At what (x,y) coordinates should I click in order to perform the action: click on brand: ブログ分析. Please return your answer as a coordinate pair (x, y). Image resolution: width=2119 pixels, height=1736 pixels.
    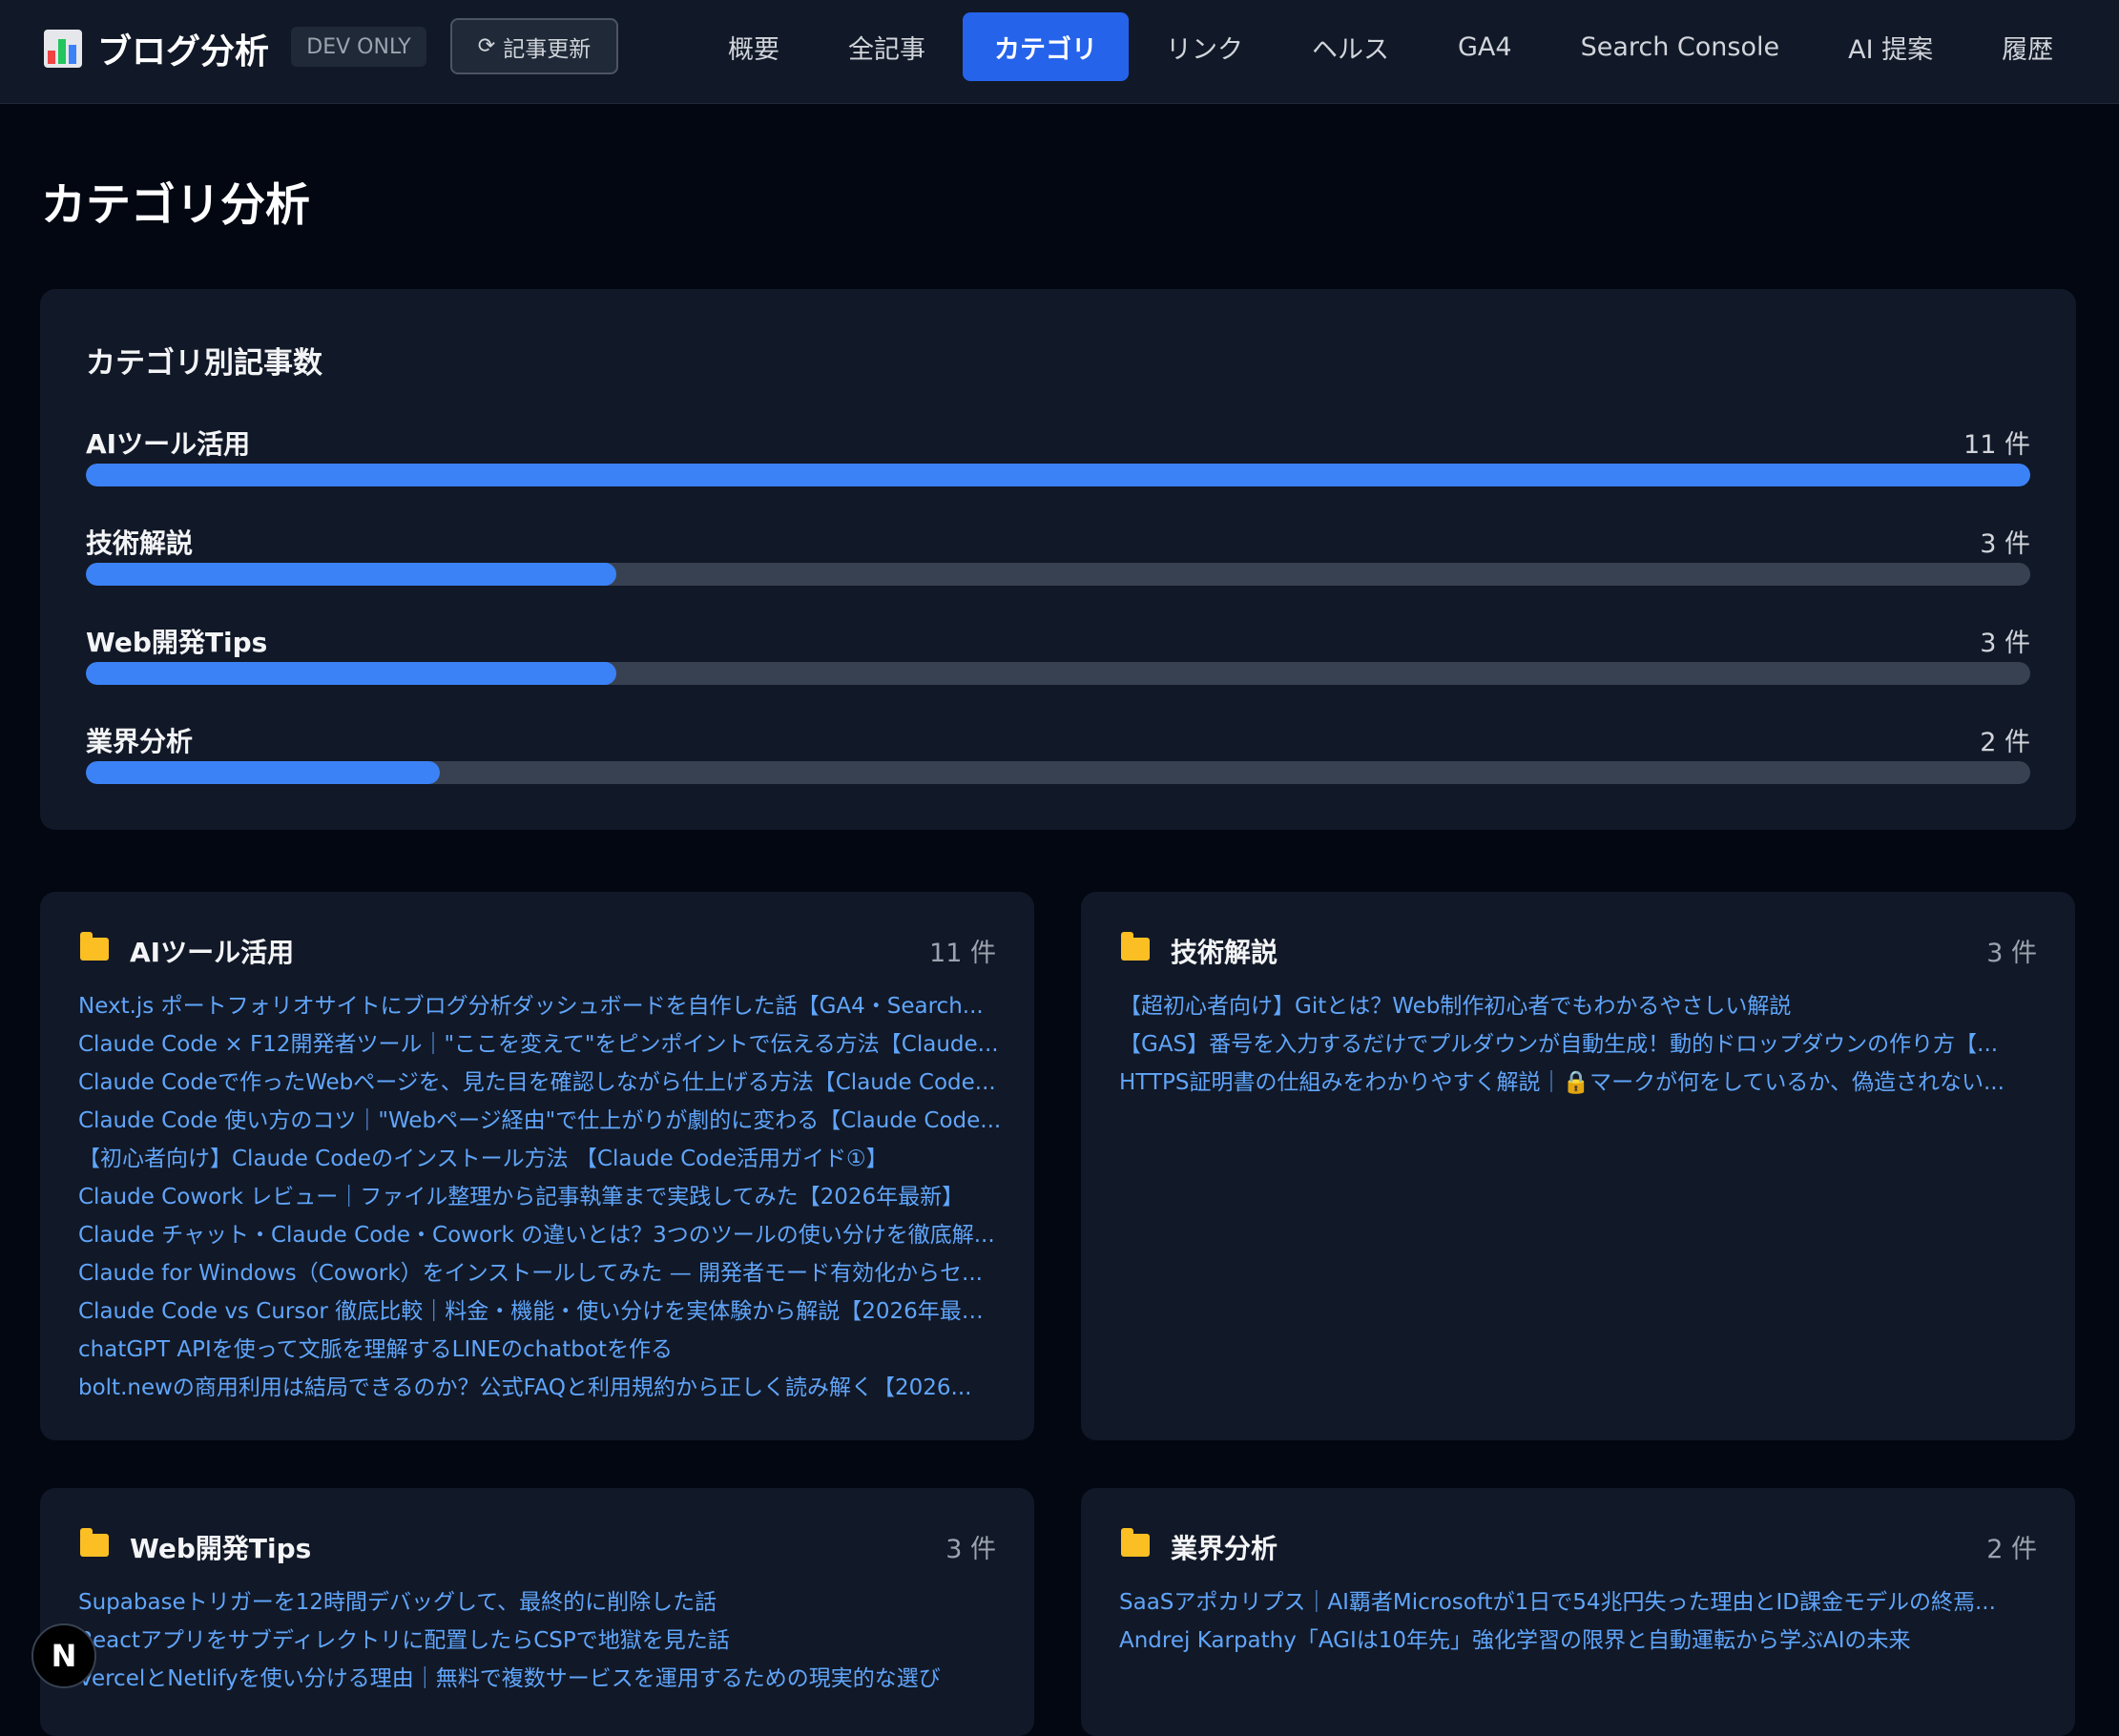
    Looking at the image, I should click on (156, 49).